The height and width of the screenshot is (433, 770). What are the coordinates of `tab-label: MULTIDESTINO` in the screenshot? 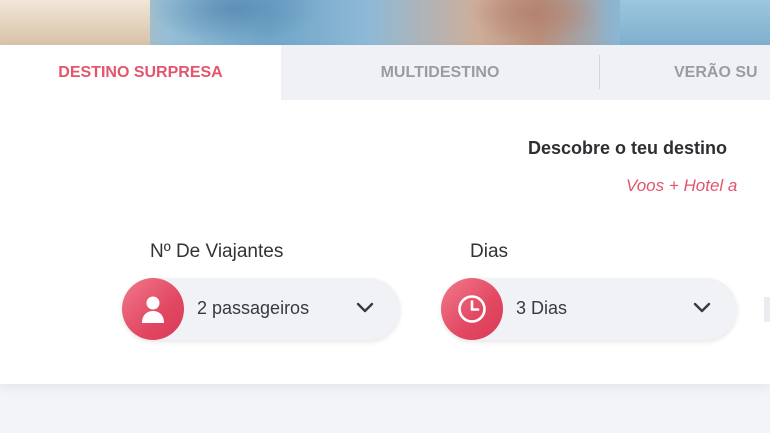 It's located at (440, 72).